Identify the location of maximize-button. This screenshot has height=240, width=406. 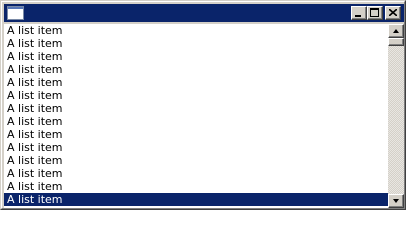
(375, 13).